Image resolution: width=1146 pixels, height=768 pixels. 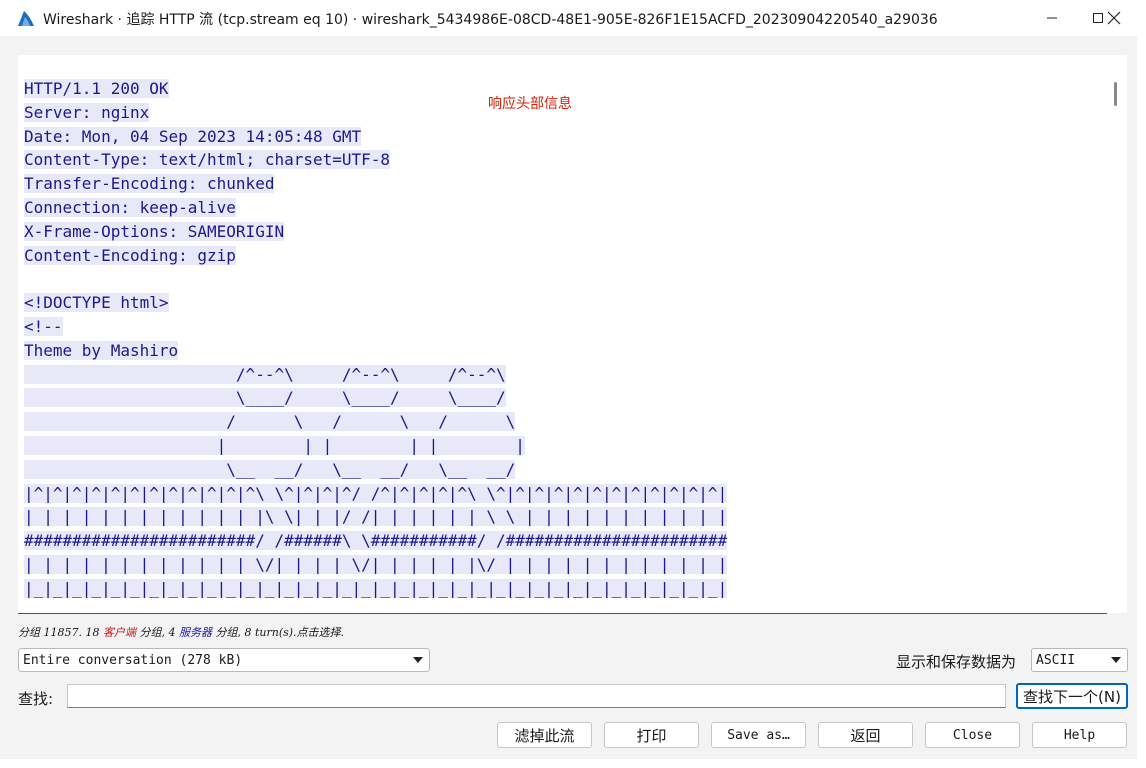 I want to click on stream-line: /^--^\ /^--^\ /^--^\, so click(x=375, y=375).